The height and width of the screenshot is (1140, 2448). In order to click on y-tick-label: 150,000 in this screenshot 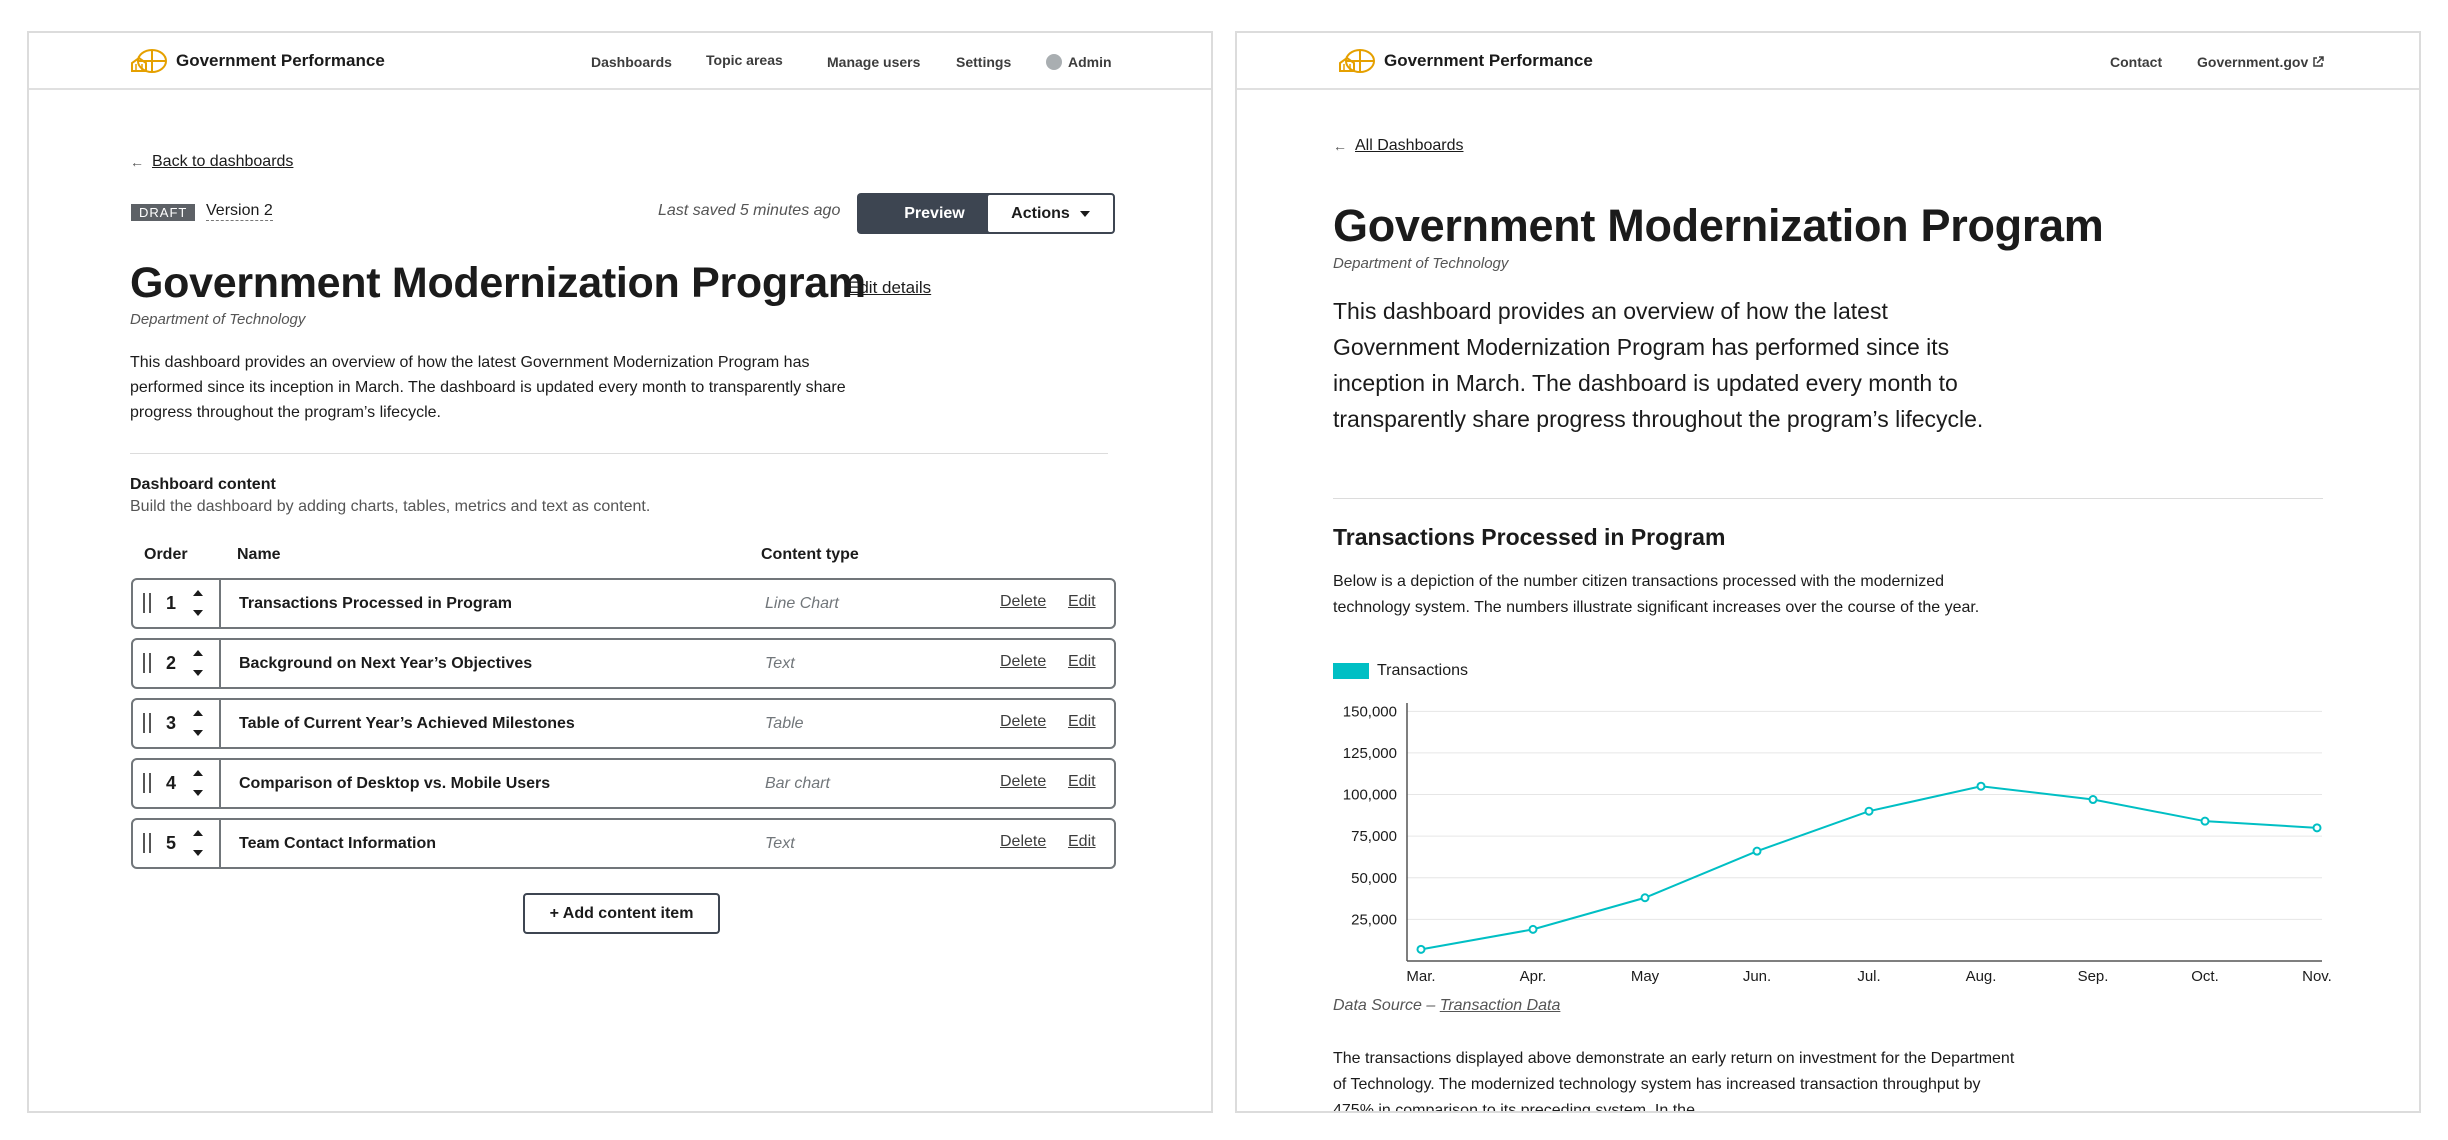, I will do `click(1370, 711)`.